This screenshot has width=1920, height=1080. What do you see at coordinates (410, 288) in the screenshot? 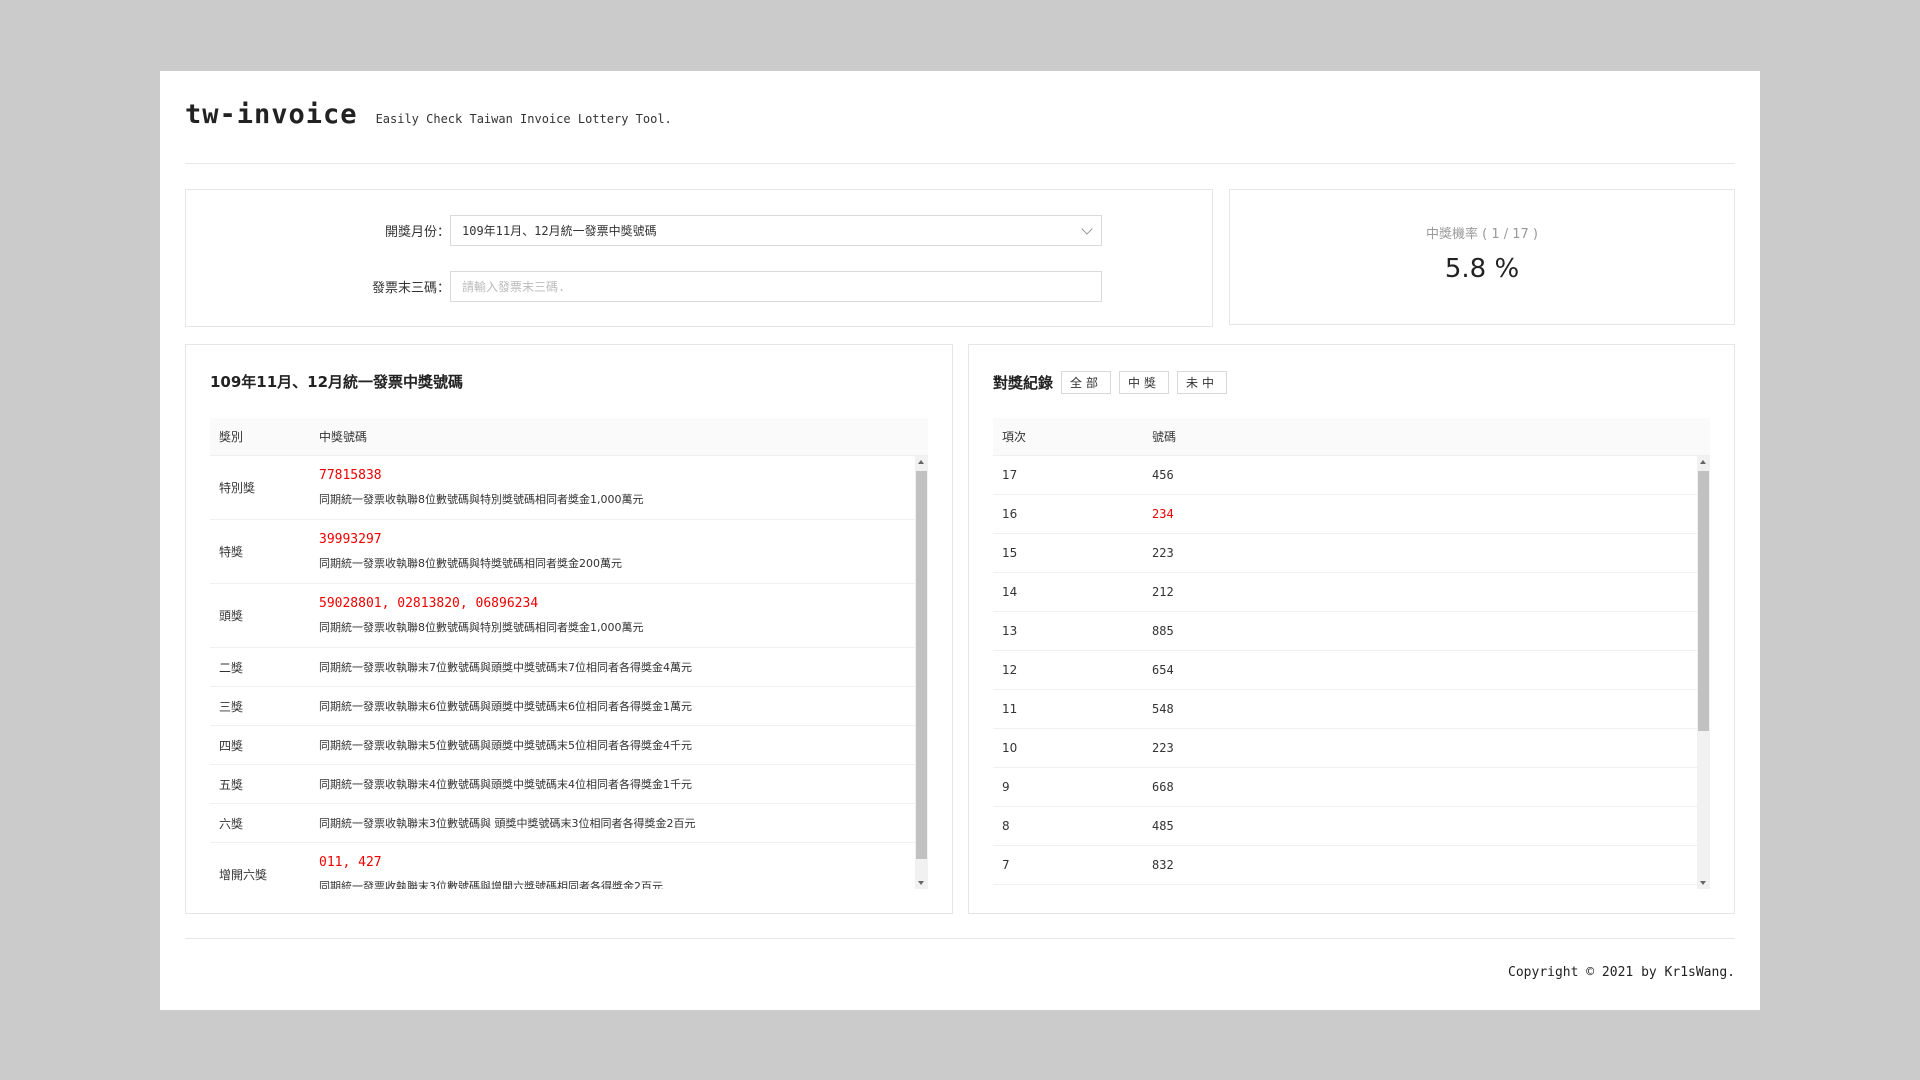
I see `last3-label: 發票末三碼：` at bounding box center [410, 288].